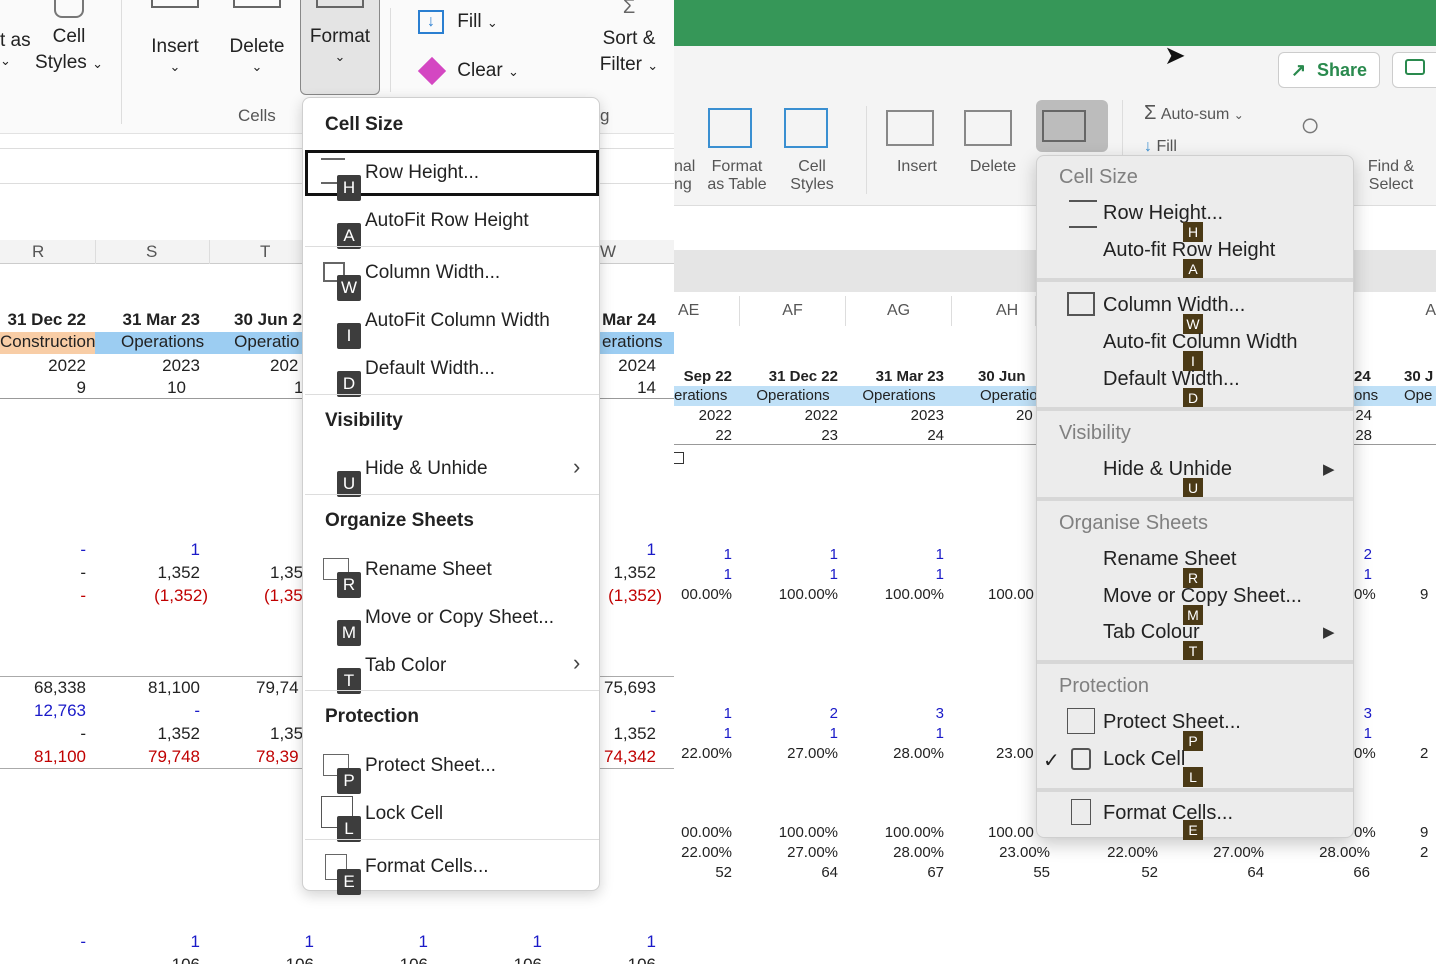 The image size is (1436, 964). Describe the element at coordinates (994, 376) in the screenshot. I see `date-cell: 30 Jun` at that location.